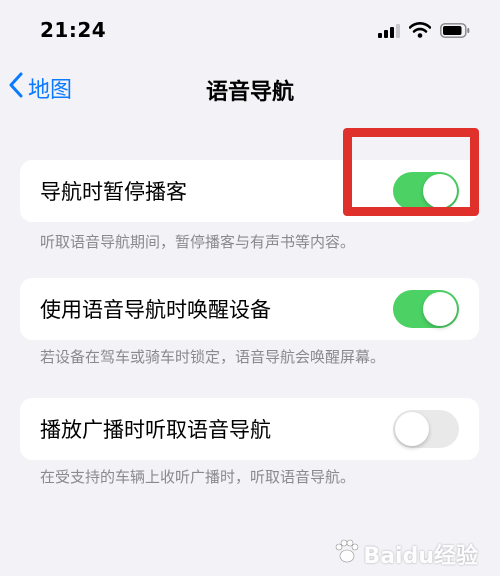 This screenshot has height=576, width=500. What do you see at coordinates (73, 30) in the screenshot?
I see `status-time: 21:24` at bounding box center [73, 30].